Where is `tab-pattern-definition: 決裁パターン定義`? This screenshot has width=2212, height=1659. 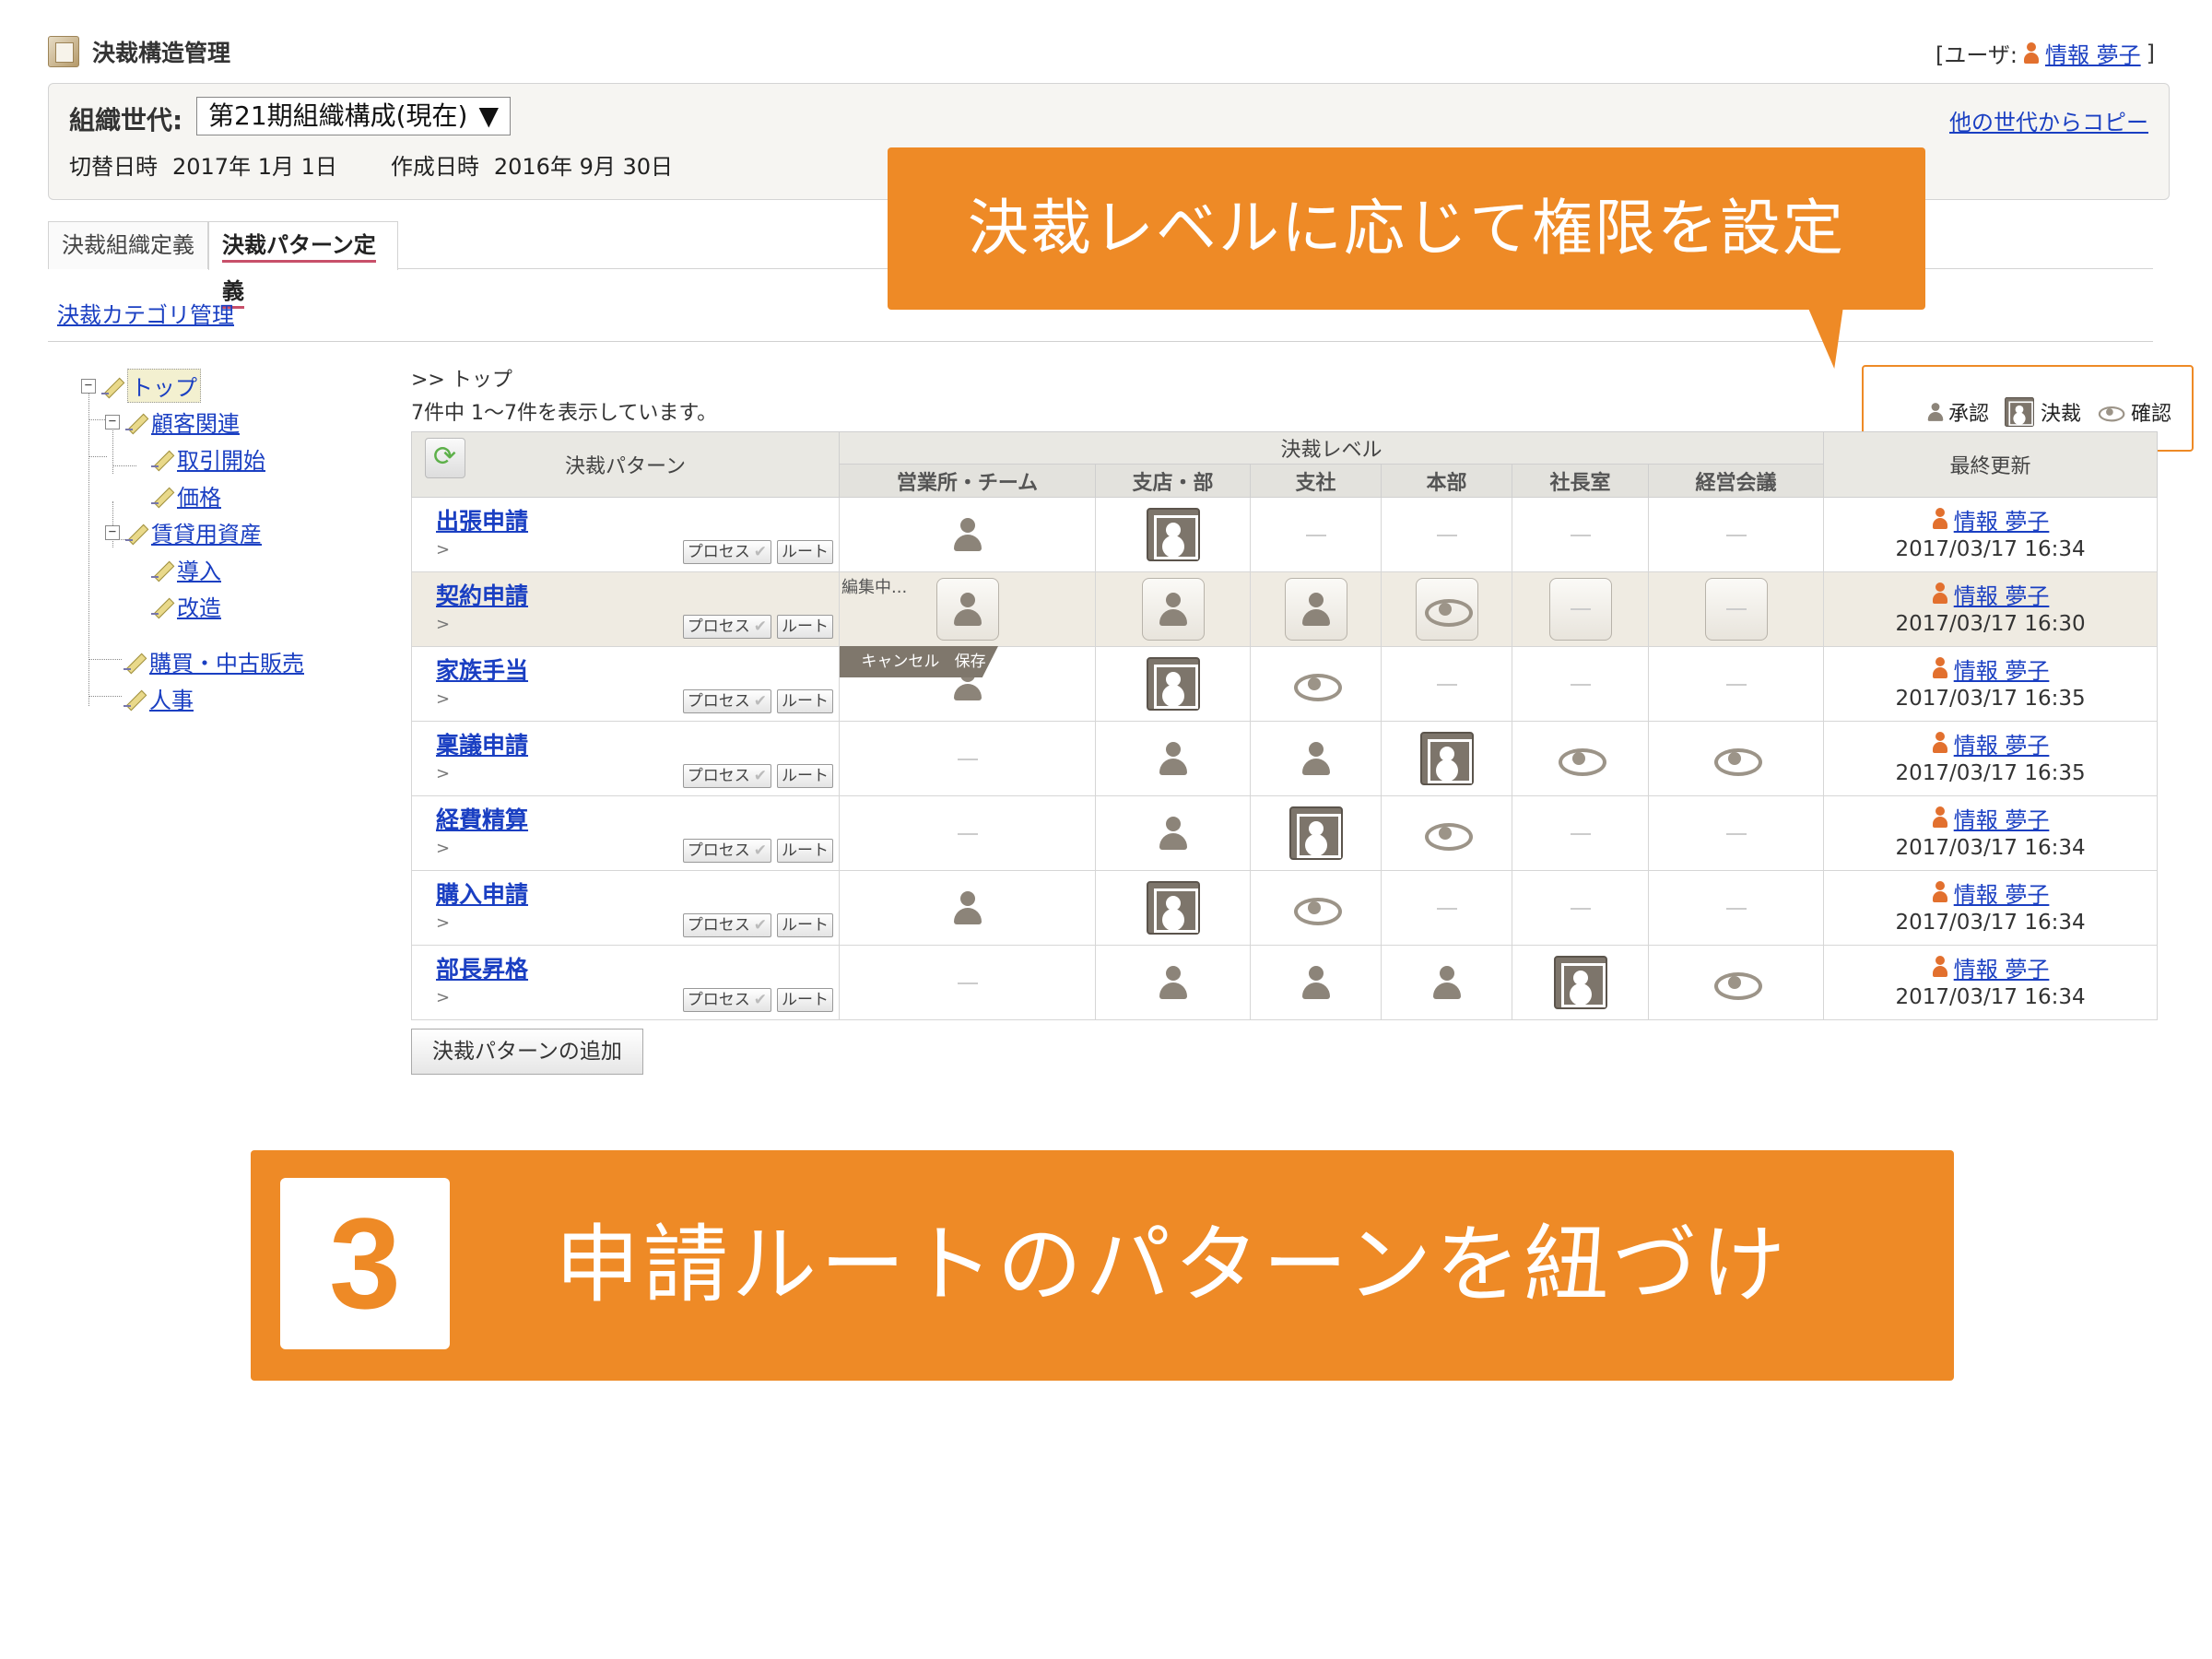 tab-pattern-definition: 決裁パターン定義 is located at coordinates (303, 265).